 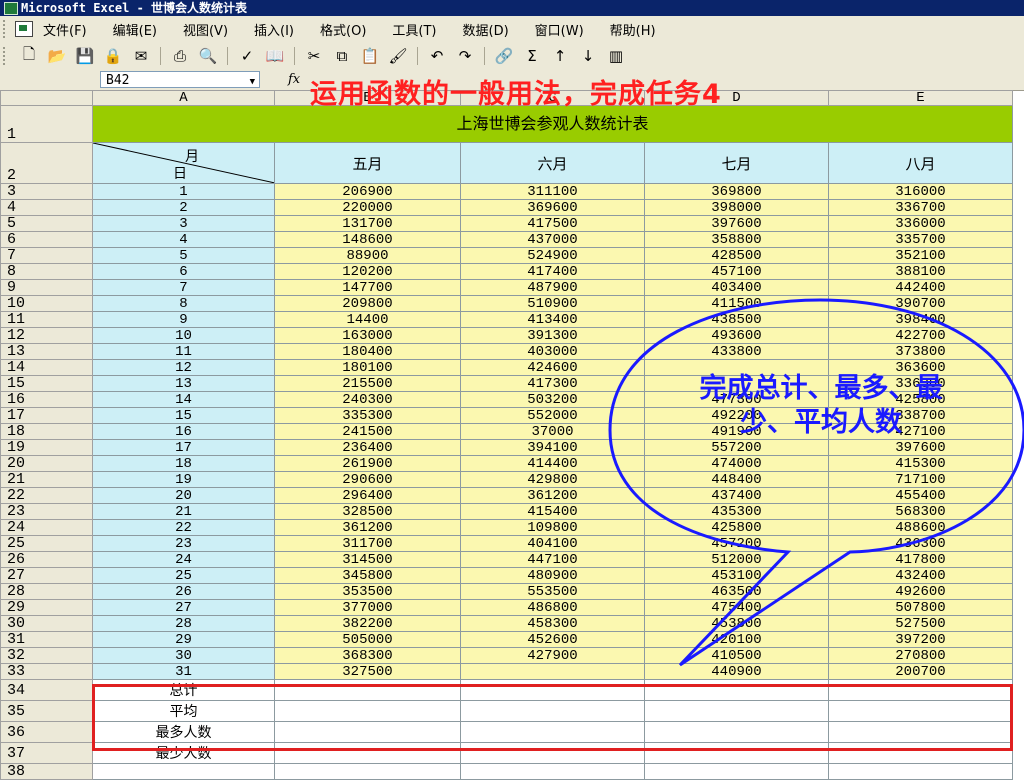 I want to click on row-number: 35, so click(x=46, y=711).